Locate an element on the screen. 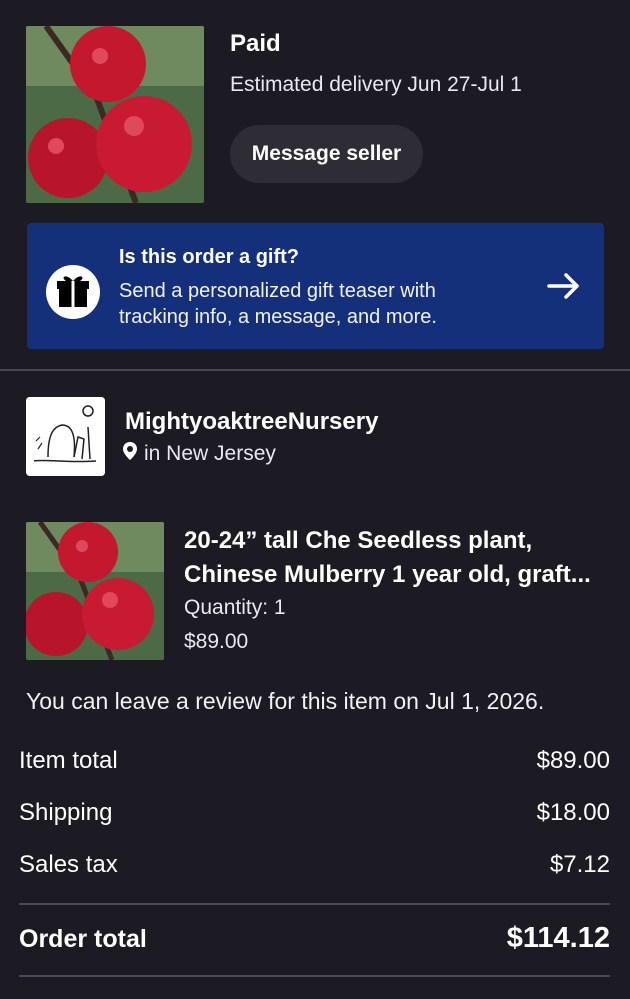 The height and width of the screenshot is (999, 630). item-image is located at coordinates (95, 591).